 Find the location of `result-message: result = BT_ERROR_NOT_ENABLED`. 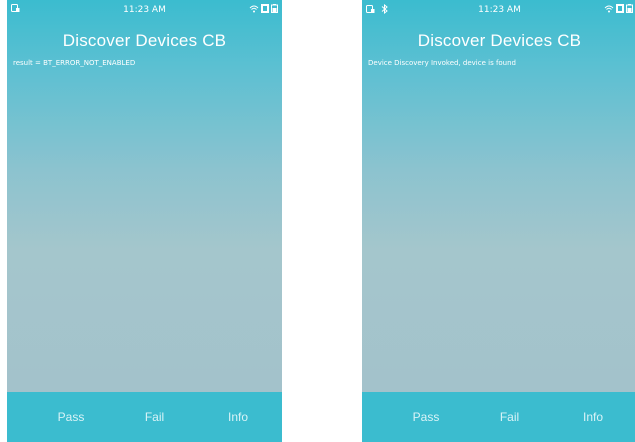

result-message: result = BT_ERROR_NOT_ENABLED is located at coordinates (74, 63).